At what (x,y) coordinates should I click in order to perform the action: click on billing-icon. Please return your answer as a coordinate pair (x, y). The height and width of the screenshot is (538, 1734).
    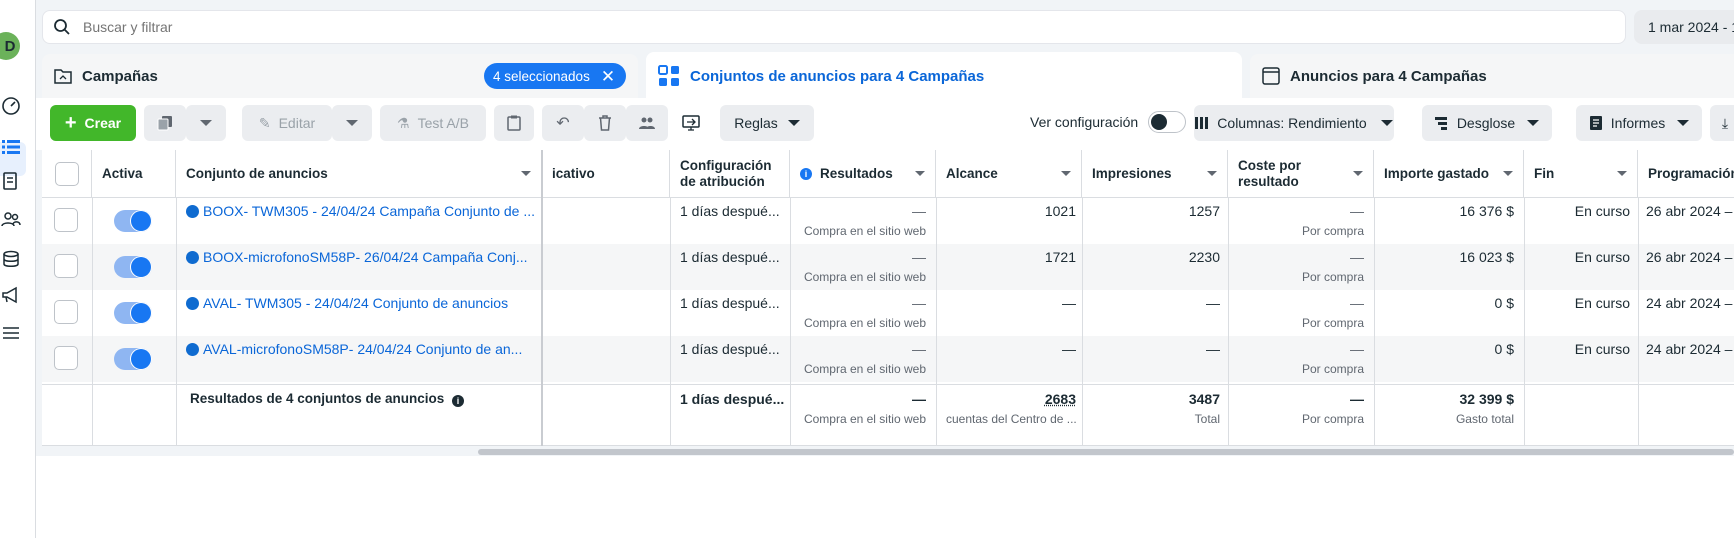
    Looking at the image, I should click on (11, 259).